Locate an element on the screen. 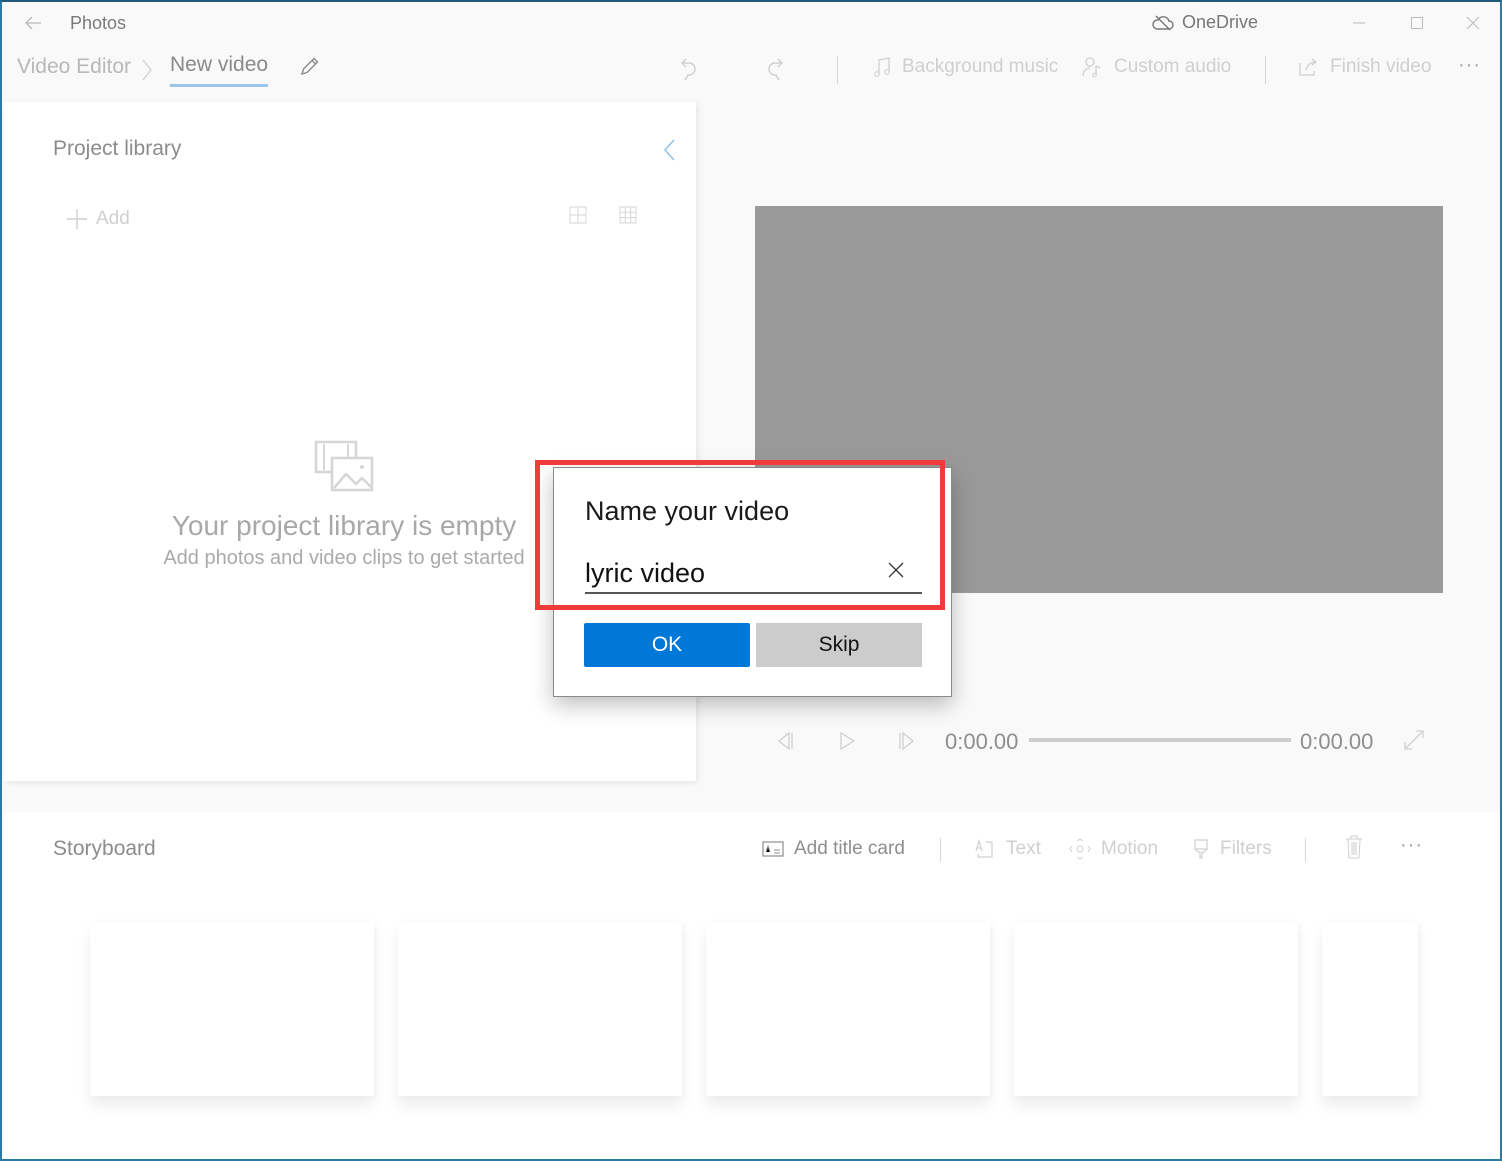  back-button is located at coordinates (33, 23).